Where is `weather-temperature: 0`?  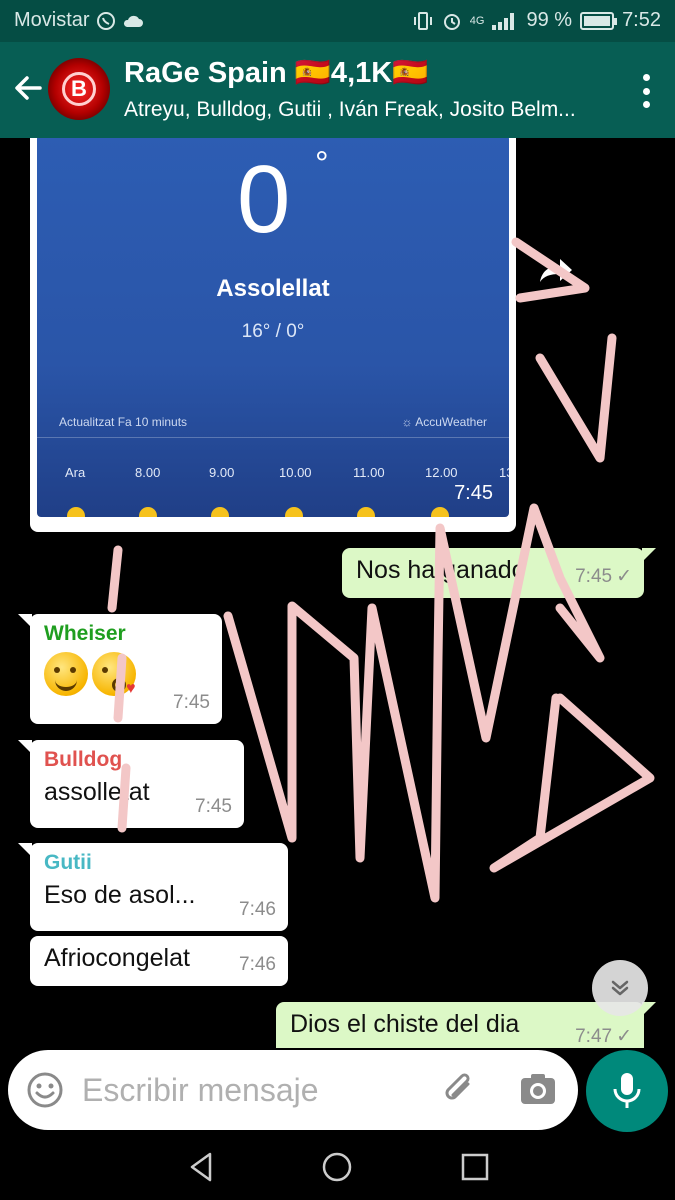 weather-temperature: 0 is located at coordinates (264, 199).